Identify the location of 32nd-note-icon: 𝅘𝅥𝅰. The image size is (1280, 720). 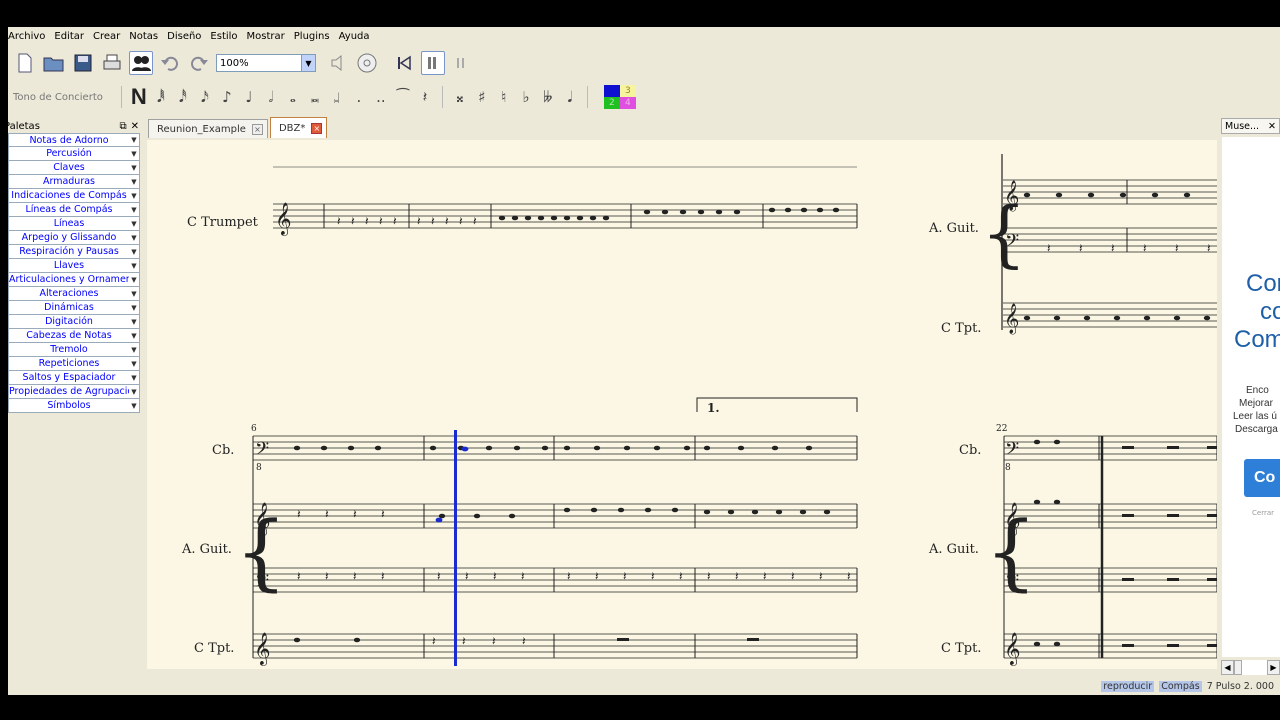
(183, 97).